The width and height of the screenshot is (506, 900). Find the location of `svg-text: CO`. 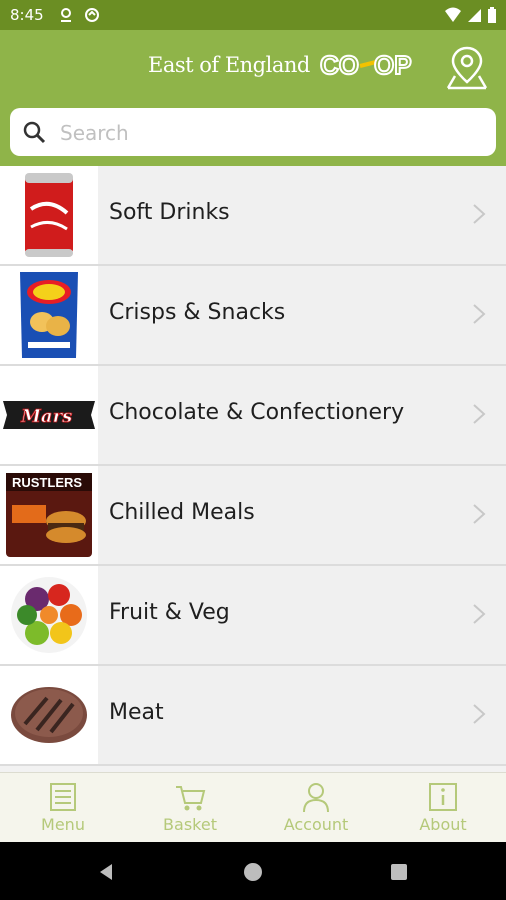

svg-text: CO is located at coordinates (339, 65).